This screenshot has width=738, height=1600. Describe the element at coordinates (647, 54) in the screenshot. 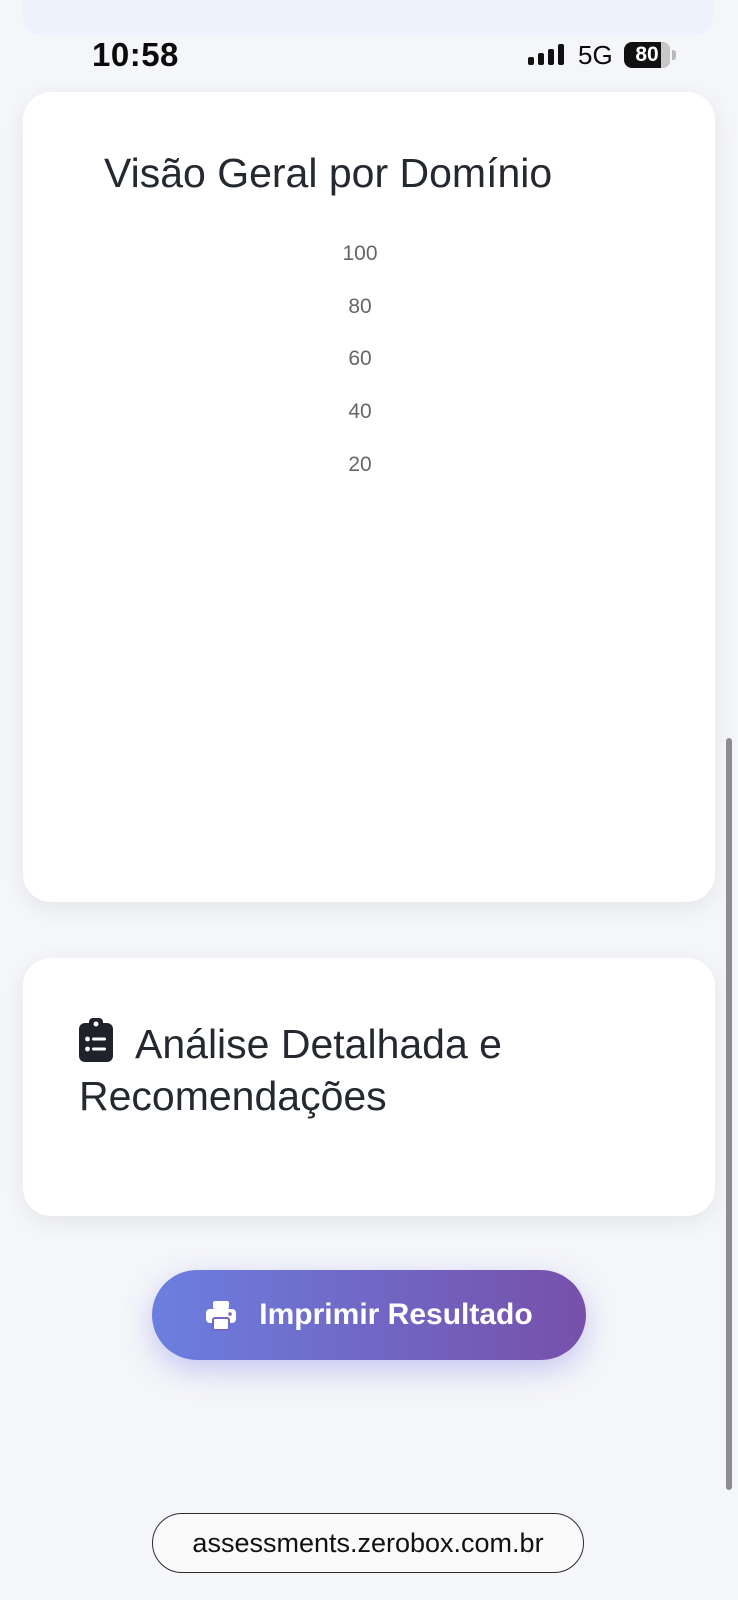

I see `battery-level: 80` at that location.